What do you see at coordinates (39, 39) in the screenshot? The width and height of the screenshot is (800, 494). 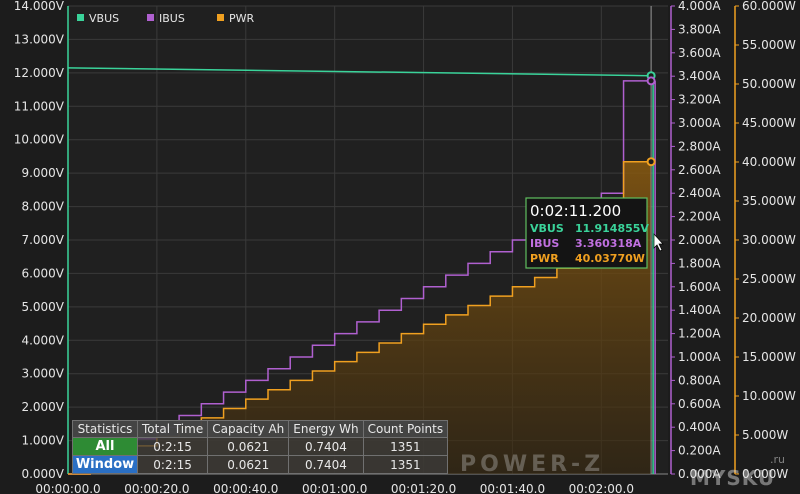 I see `left-axis-tick: 13.000V` at bounding box center [39, 39].